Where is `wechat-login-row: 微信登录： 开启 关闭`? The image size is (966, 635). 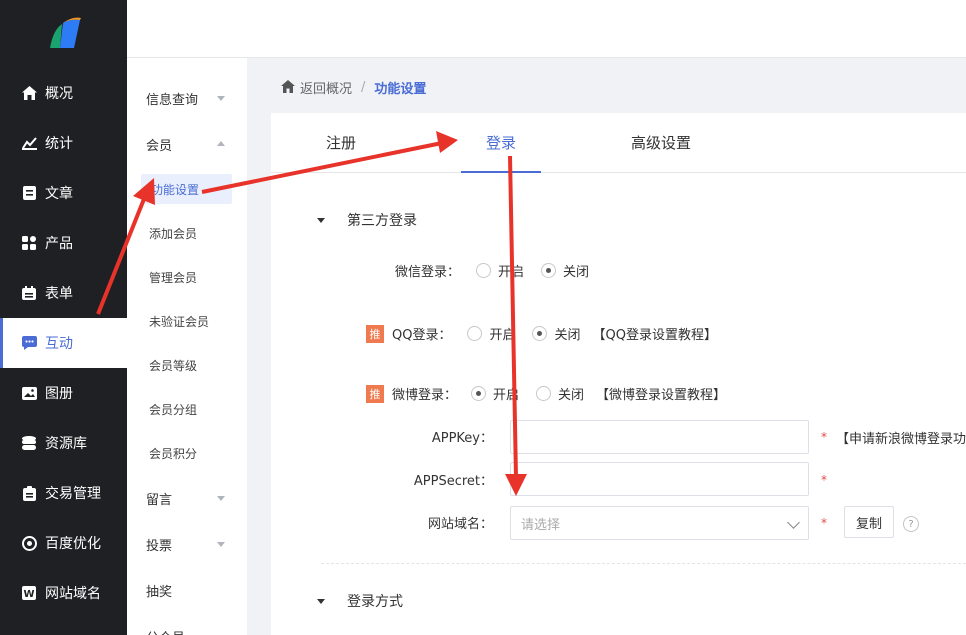 wechat-login-row: 微信登录： 开启 关闭 is located at coordinates (500, 270).